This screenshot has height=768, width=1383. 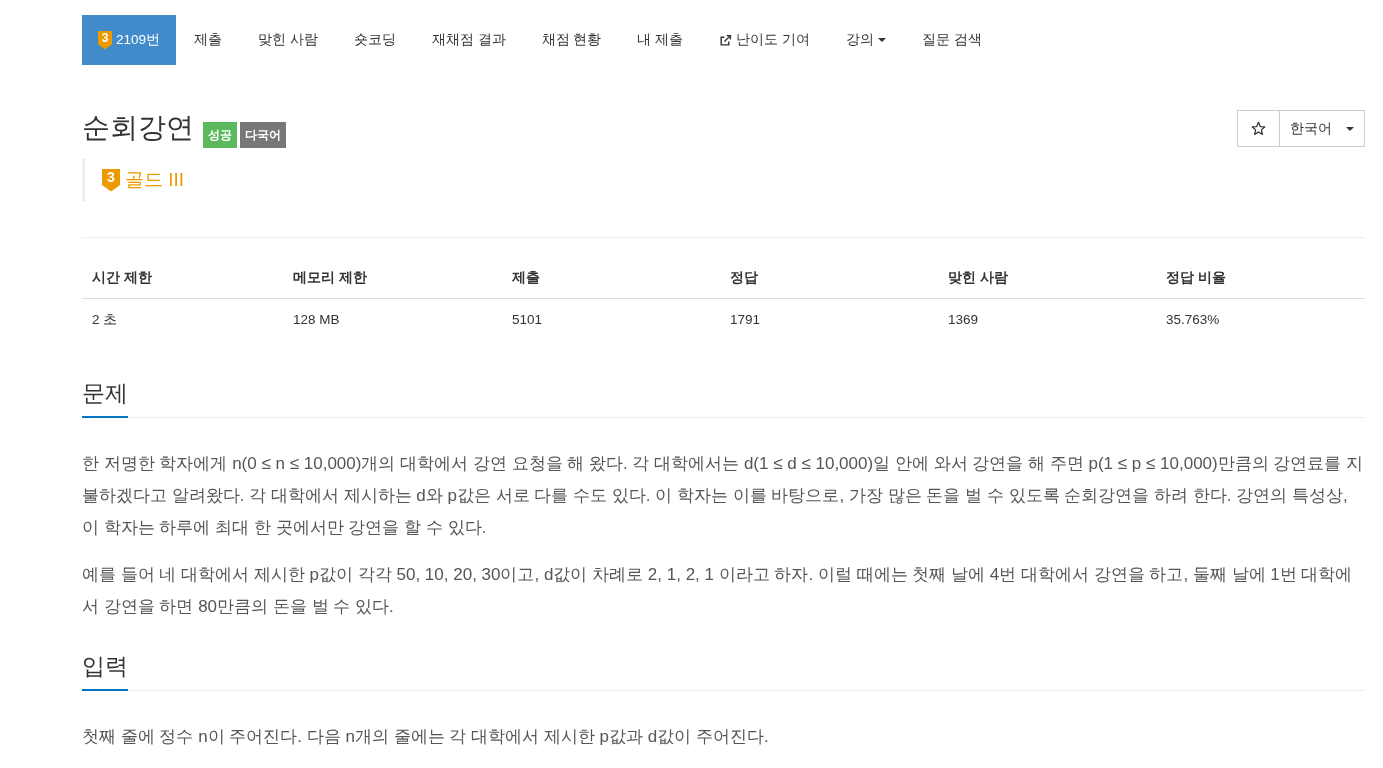 What do you see at coordinates (105, 320) in the screenshot?
I see `table-cell-text: 2 초` at bounding box center [105, 320].